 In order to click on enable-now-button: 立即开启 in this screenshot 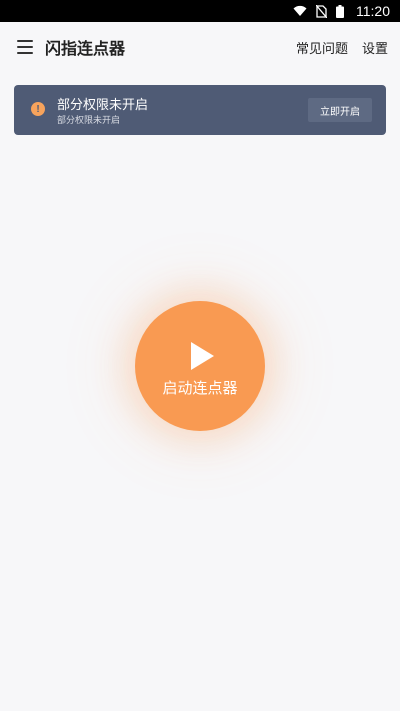, I will do `click(340, 110)`.